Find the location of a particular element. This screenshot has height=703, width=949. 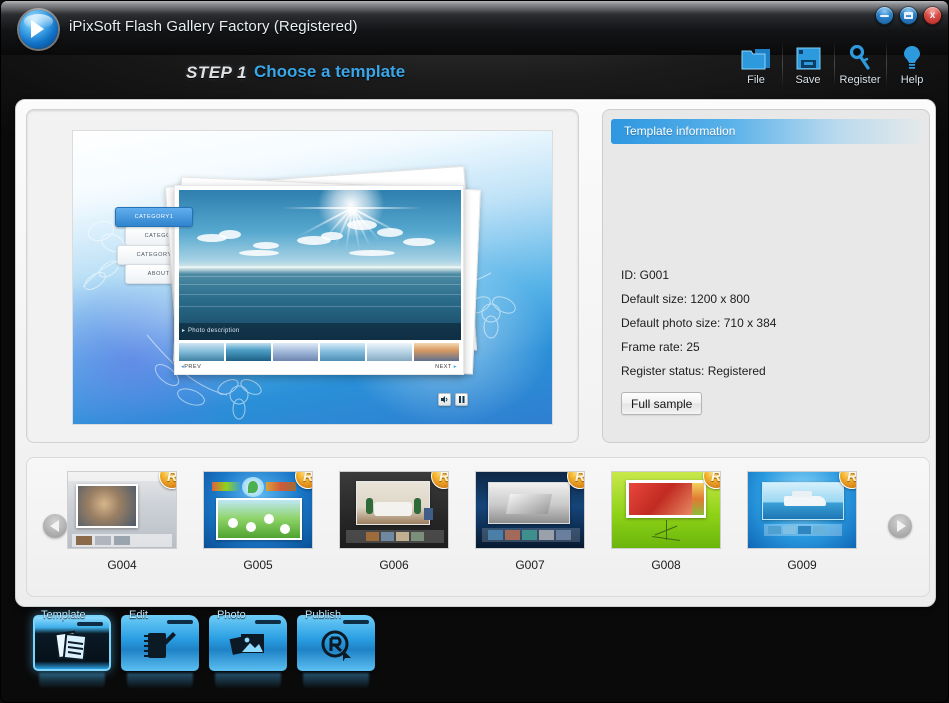

bottom-navigation: Template Edit Photo Publish is located at coordinates (474, 654).